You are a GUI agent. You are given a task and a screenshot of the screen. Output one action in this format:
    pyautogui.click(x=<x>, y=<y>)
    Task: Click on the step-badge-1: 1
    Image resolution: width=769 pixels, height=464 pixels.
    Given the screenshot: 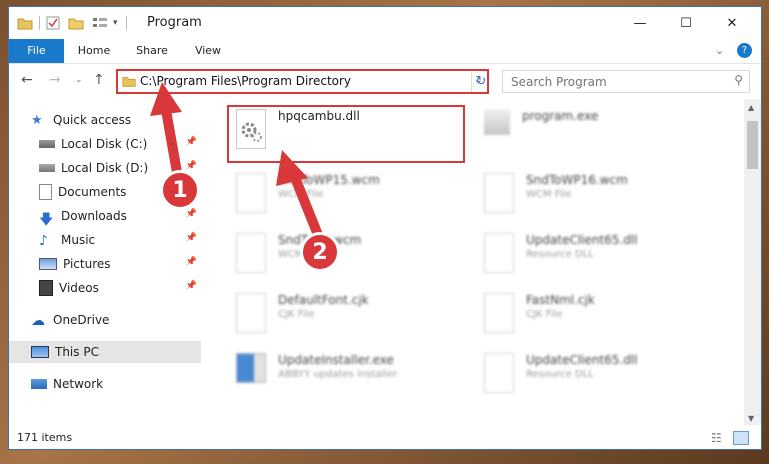 What is the action you would take?
    pyautogui.click(x=180, y=190)
    